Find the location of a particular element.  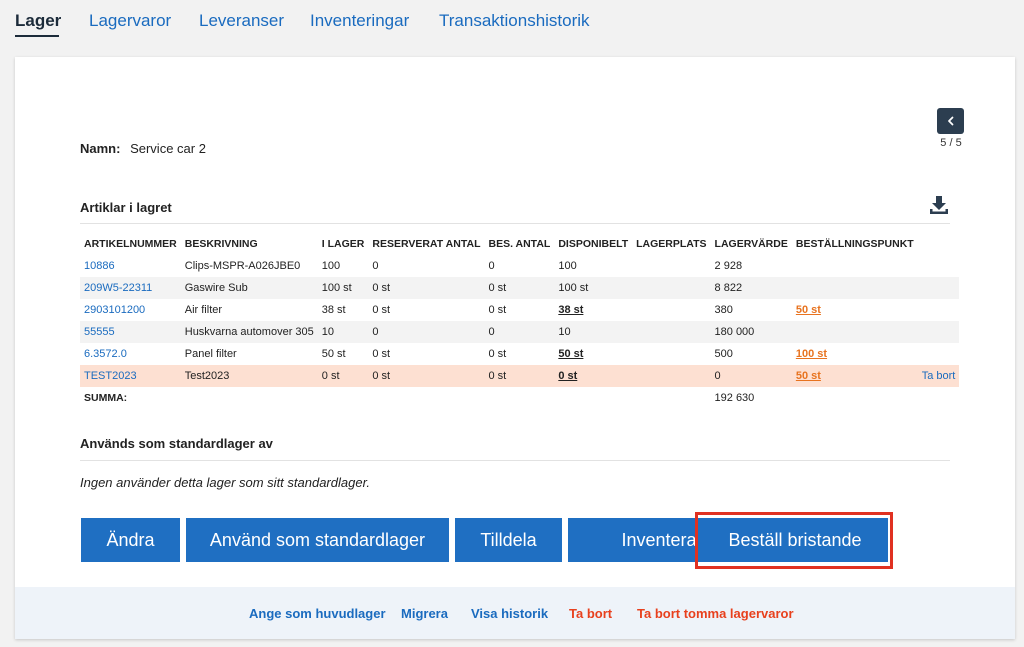

delete-empty-items-link: Ta bort tomma lagervaror is located at coordinates (715, 613).